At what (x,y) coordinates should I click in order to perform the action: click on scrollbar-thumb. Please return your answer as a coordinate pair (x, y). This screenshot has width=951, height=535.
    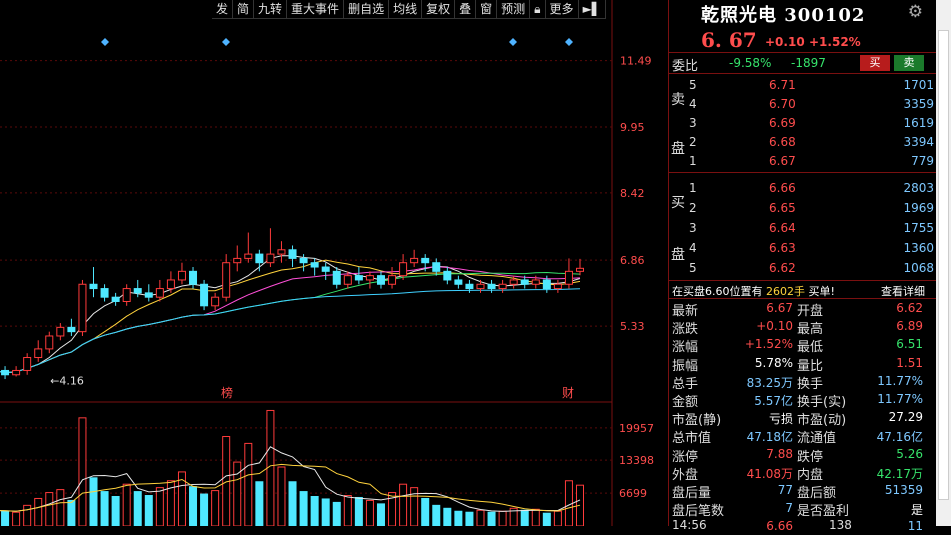
    Looking at the image, I should click on (943, 265).